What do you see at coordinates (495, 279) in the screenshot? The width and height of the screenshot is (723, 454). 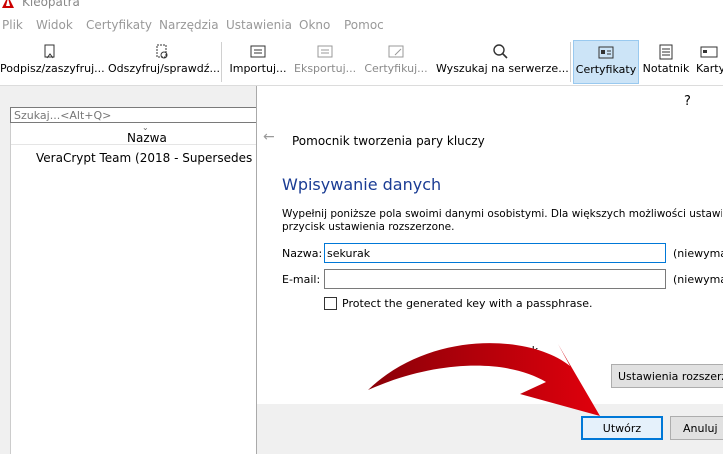 I see `email-input` at bounding box center [495, 279].